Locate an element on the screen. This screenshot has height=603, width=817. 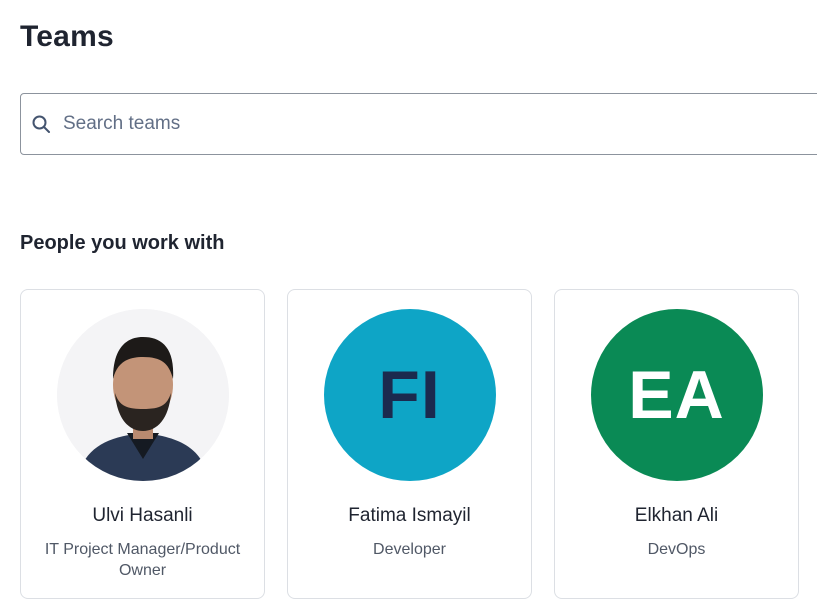
avatar-initials: FI is located at coordinates (409, 395).